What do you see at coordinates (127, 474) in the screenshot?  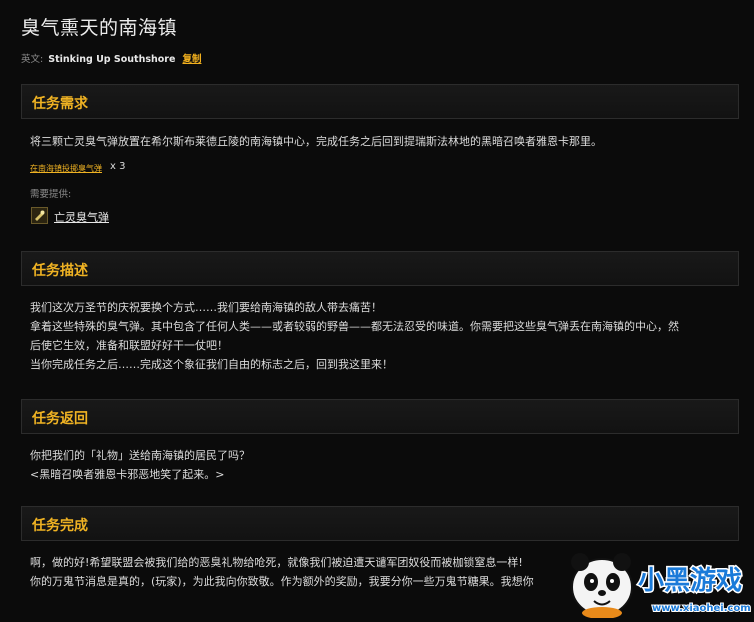 I see `return-line: <黑暗召唤者雅恩卡邪恶地笑了起来。>` at bounding box center [127, 474].